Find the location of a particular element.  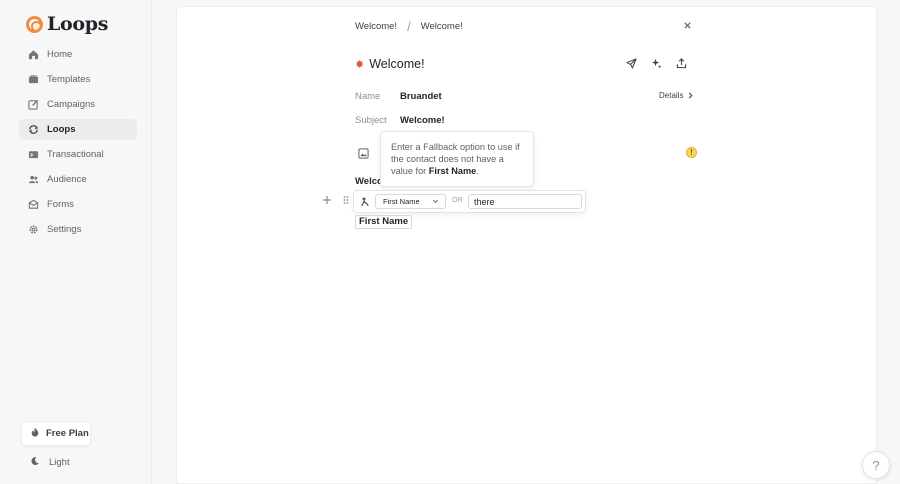

loops-icon is located at coordinates (33, 129).